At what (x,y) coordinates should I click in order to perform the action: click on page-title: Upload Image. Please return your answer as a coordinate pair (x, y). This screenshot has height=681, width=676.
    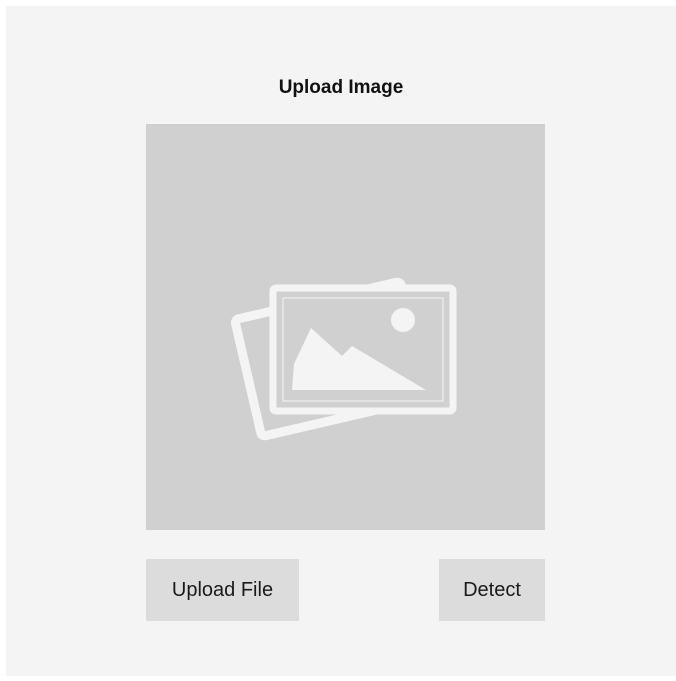
    Looking at the image, I should click on (341, 87).